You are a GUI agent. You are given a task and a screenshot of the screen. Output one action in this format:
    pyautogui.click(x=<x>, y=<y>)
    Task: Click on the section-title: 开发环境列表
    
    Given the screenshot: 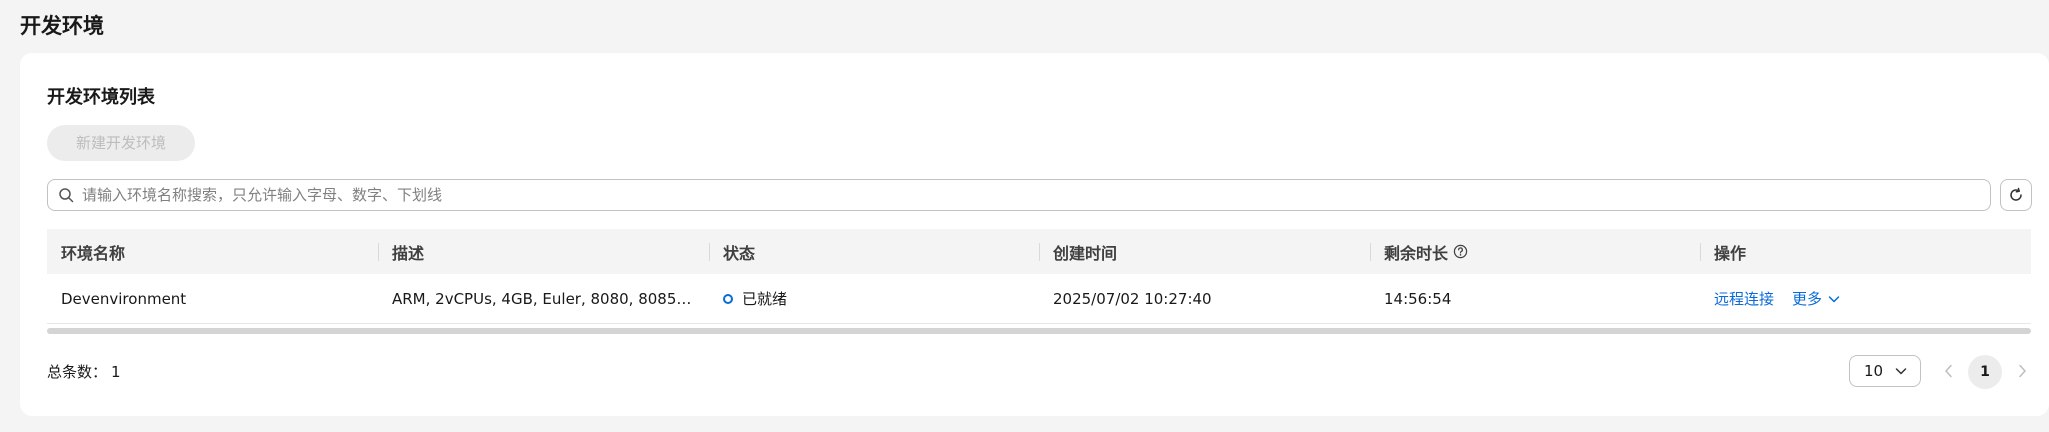 What is the action you would take?
    pyautogui.click(x=101, y=97)
    